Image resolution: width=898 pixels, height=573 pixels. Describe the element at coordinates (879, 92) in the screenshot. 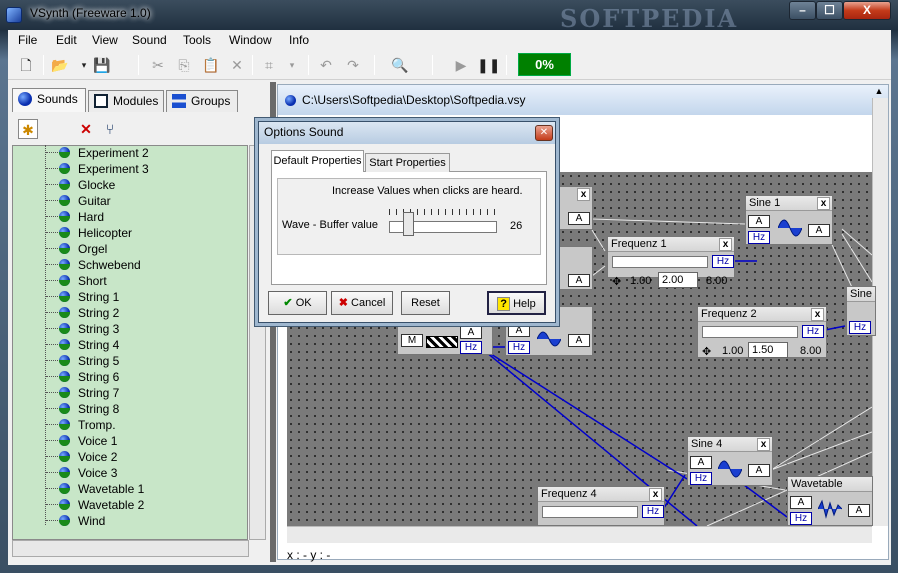

I see `scroll-up-icon: ▲` at that location.